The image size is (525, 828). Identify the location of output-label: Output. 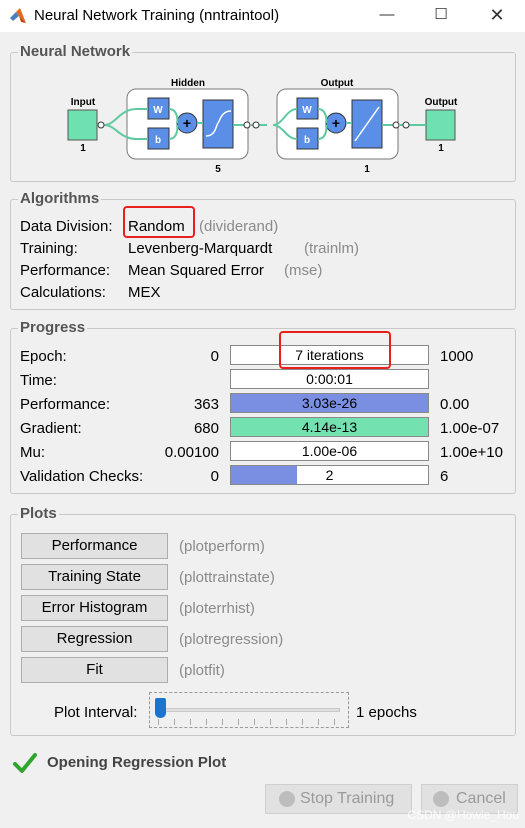
(441, 102).